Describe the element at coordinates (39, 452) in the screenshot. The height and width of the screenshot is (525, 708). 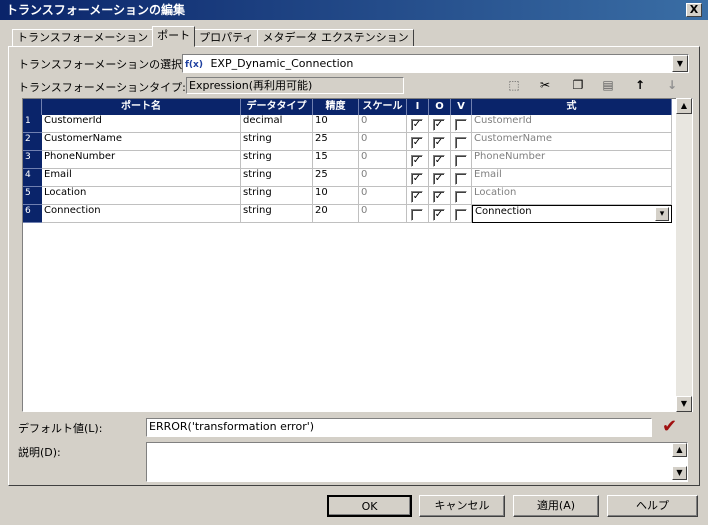
I see `description-label: 説明(D):` at that location.